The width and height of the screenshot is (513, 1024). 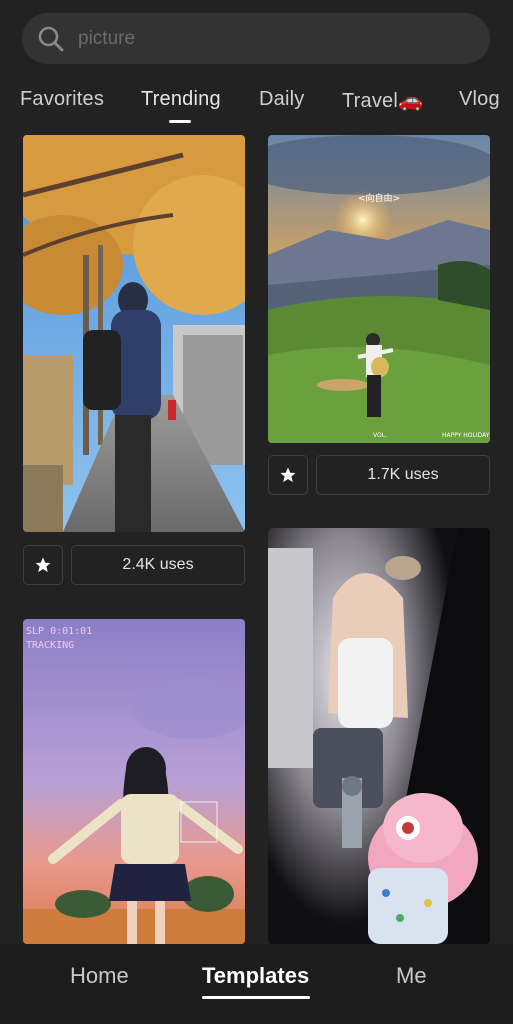 I want to click on tab-daily: Daily, so click(x=281, y=99).